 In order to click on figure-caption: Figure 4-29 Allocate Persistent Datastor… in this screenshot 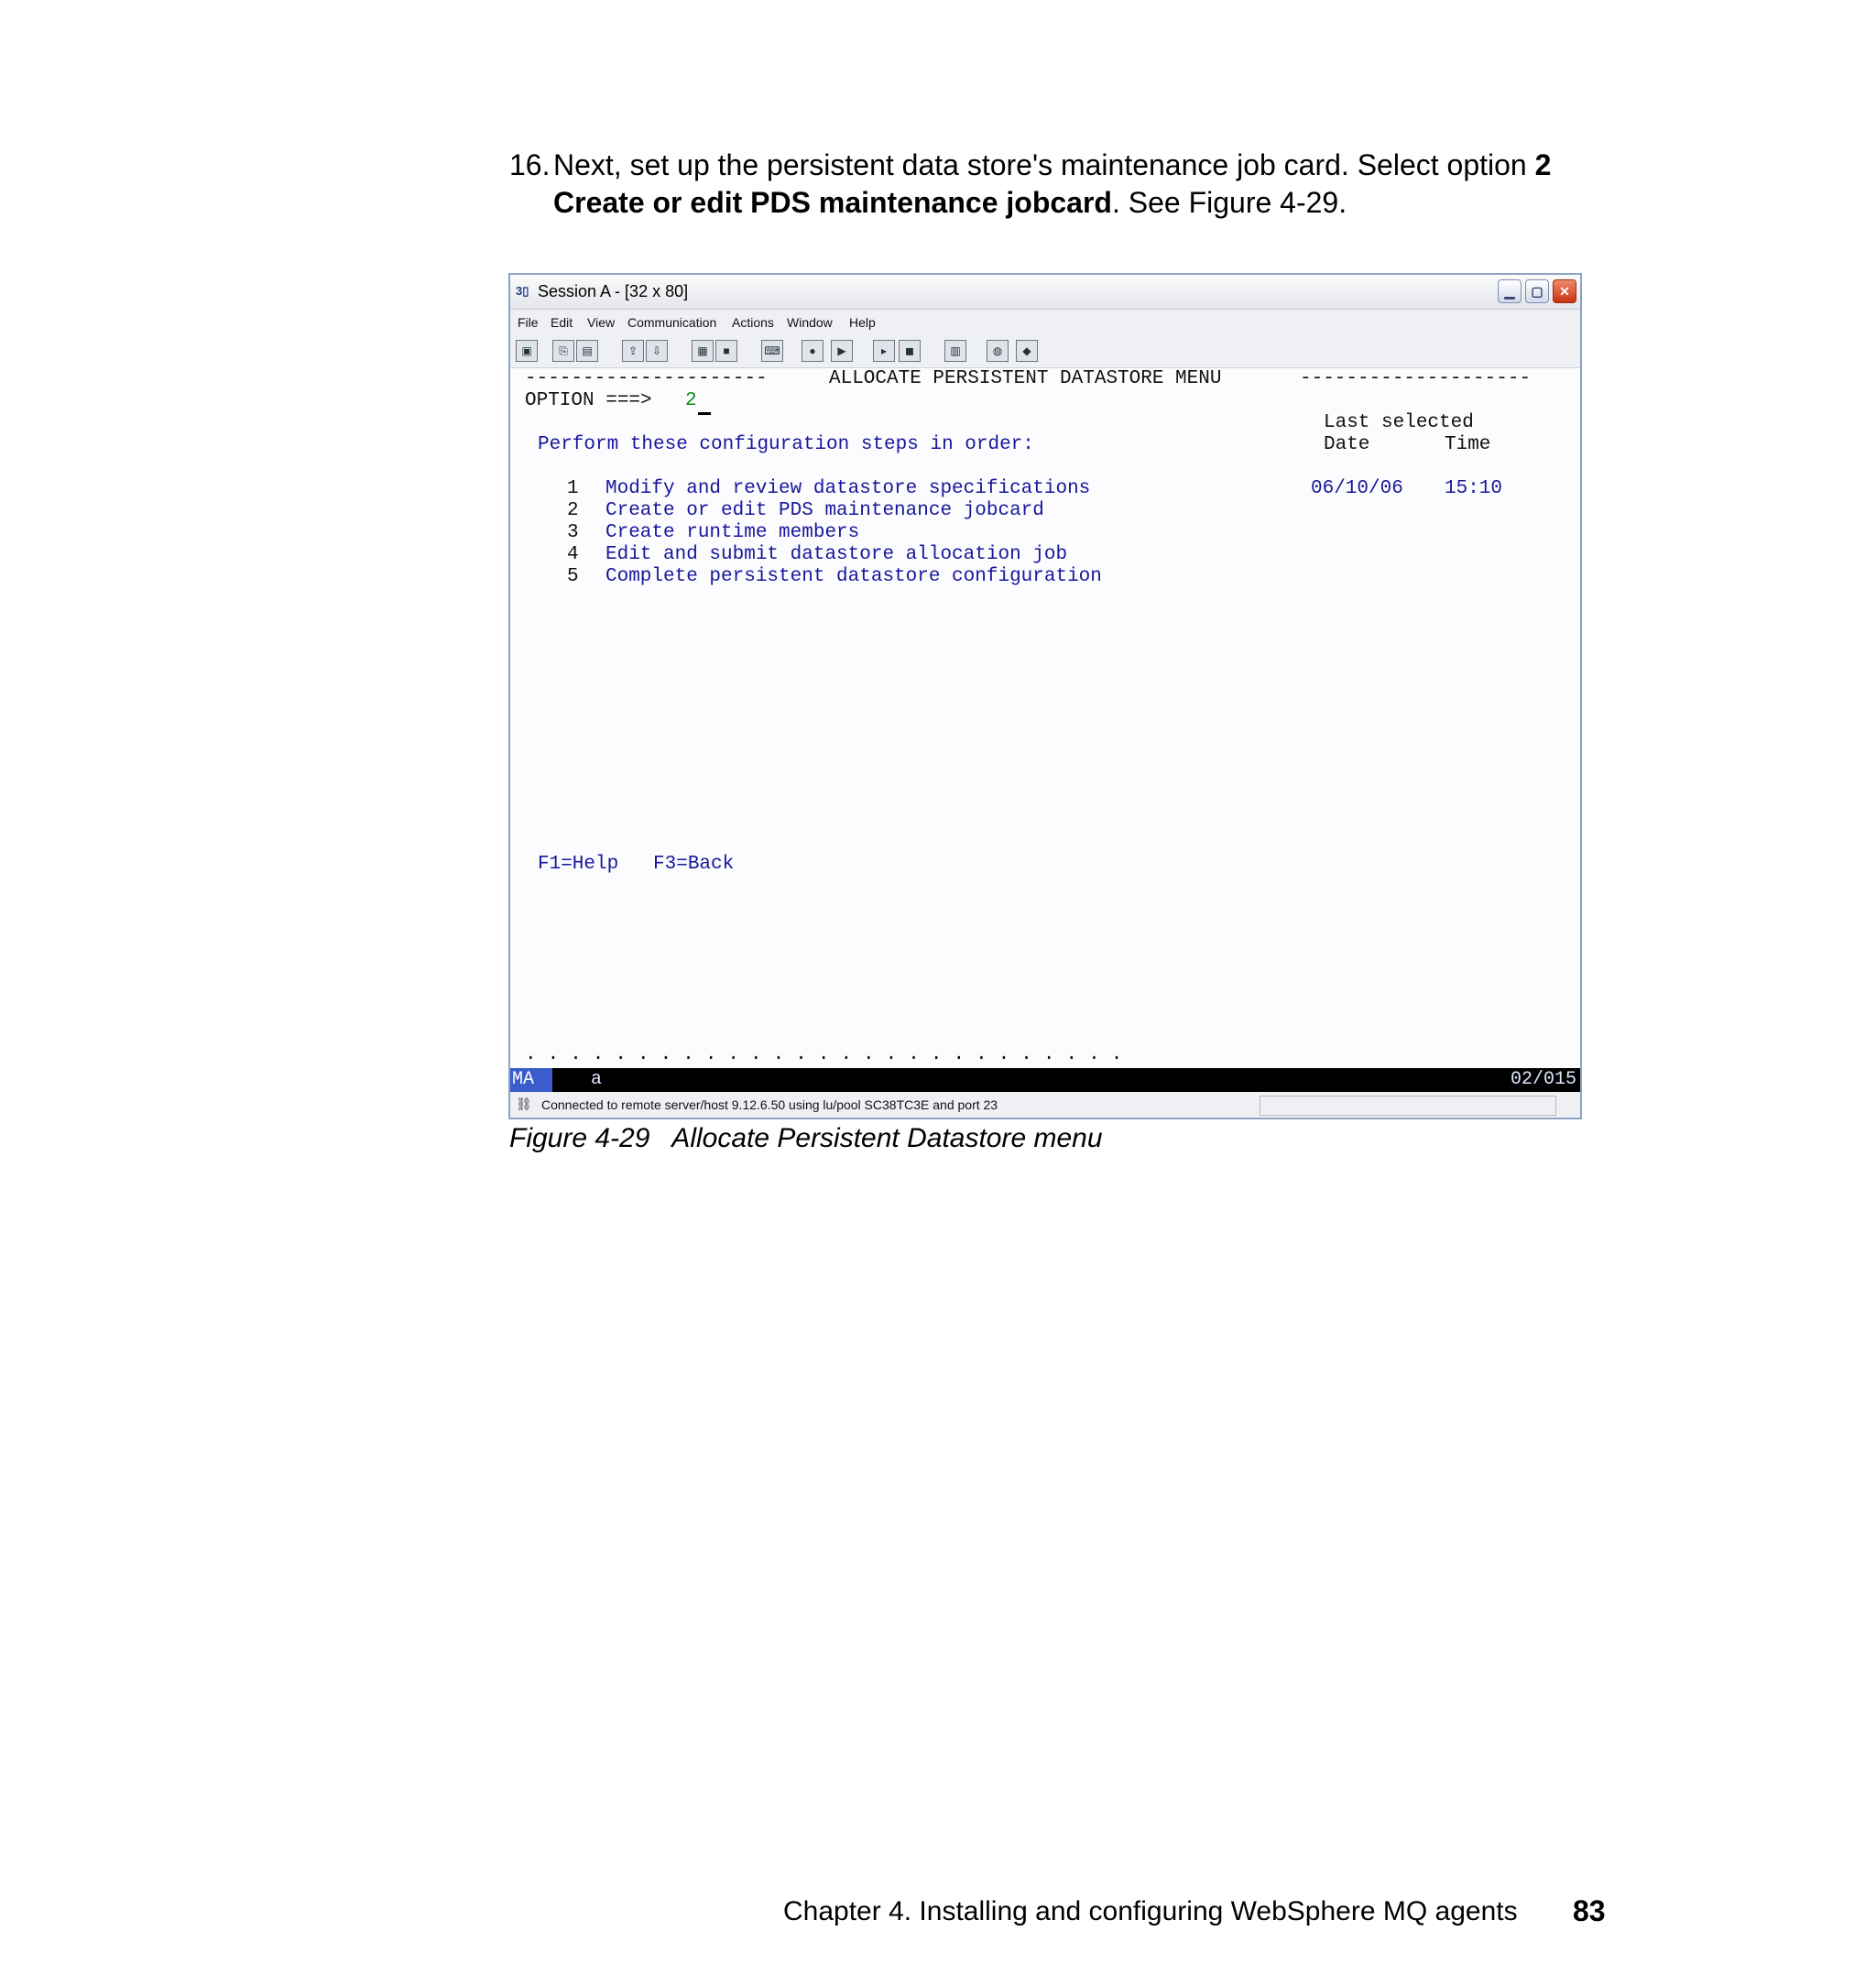, I will do `click(806, 1138)`.